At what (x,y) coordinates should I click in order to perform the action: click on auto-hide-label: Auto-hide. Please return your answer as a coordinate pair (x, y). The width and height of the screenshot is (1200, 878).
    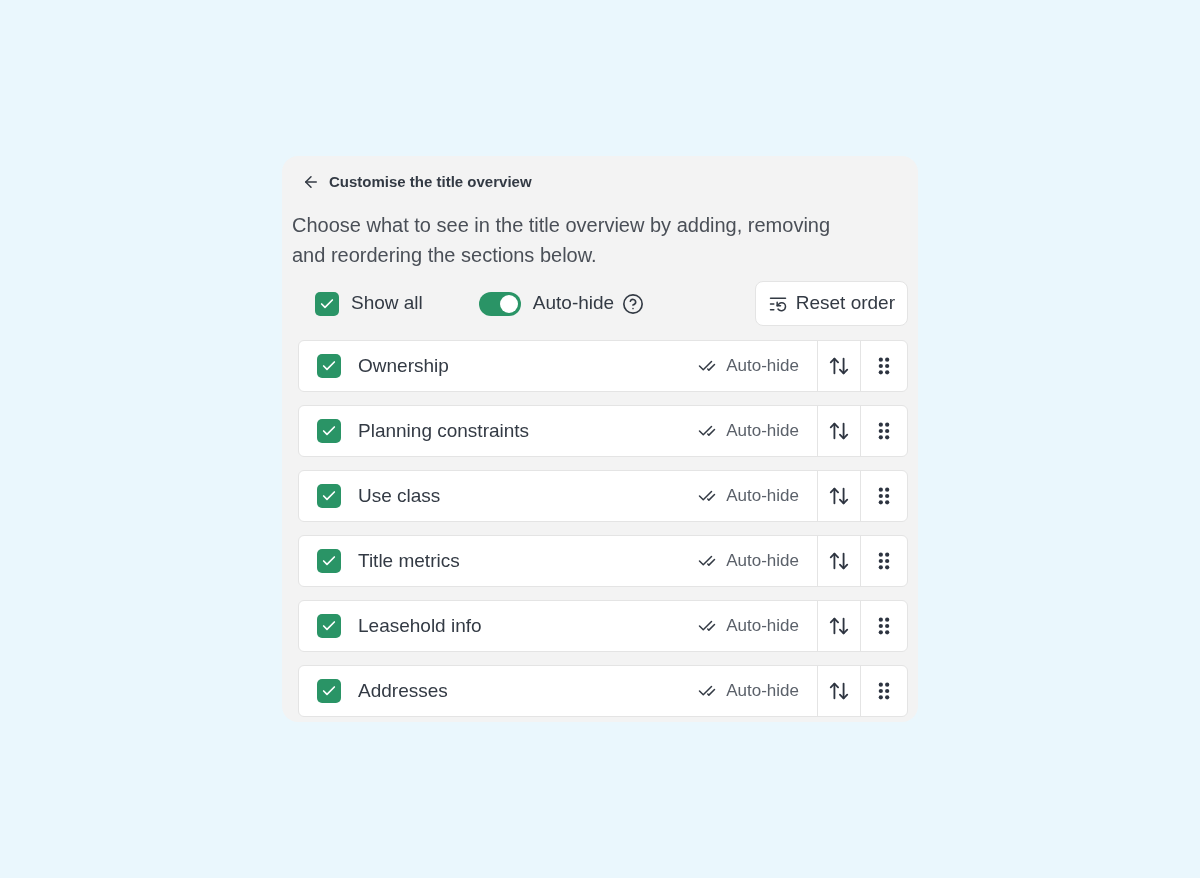
    Looking at the image, I should click on (573, 303).